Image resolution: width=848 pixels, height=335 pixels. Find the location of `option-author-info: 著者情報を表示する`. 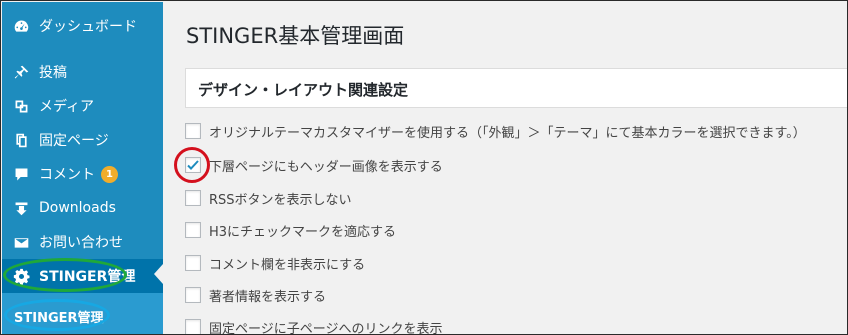

option-author-info: 著者情報を表示する is located at coordinates (256, 295).